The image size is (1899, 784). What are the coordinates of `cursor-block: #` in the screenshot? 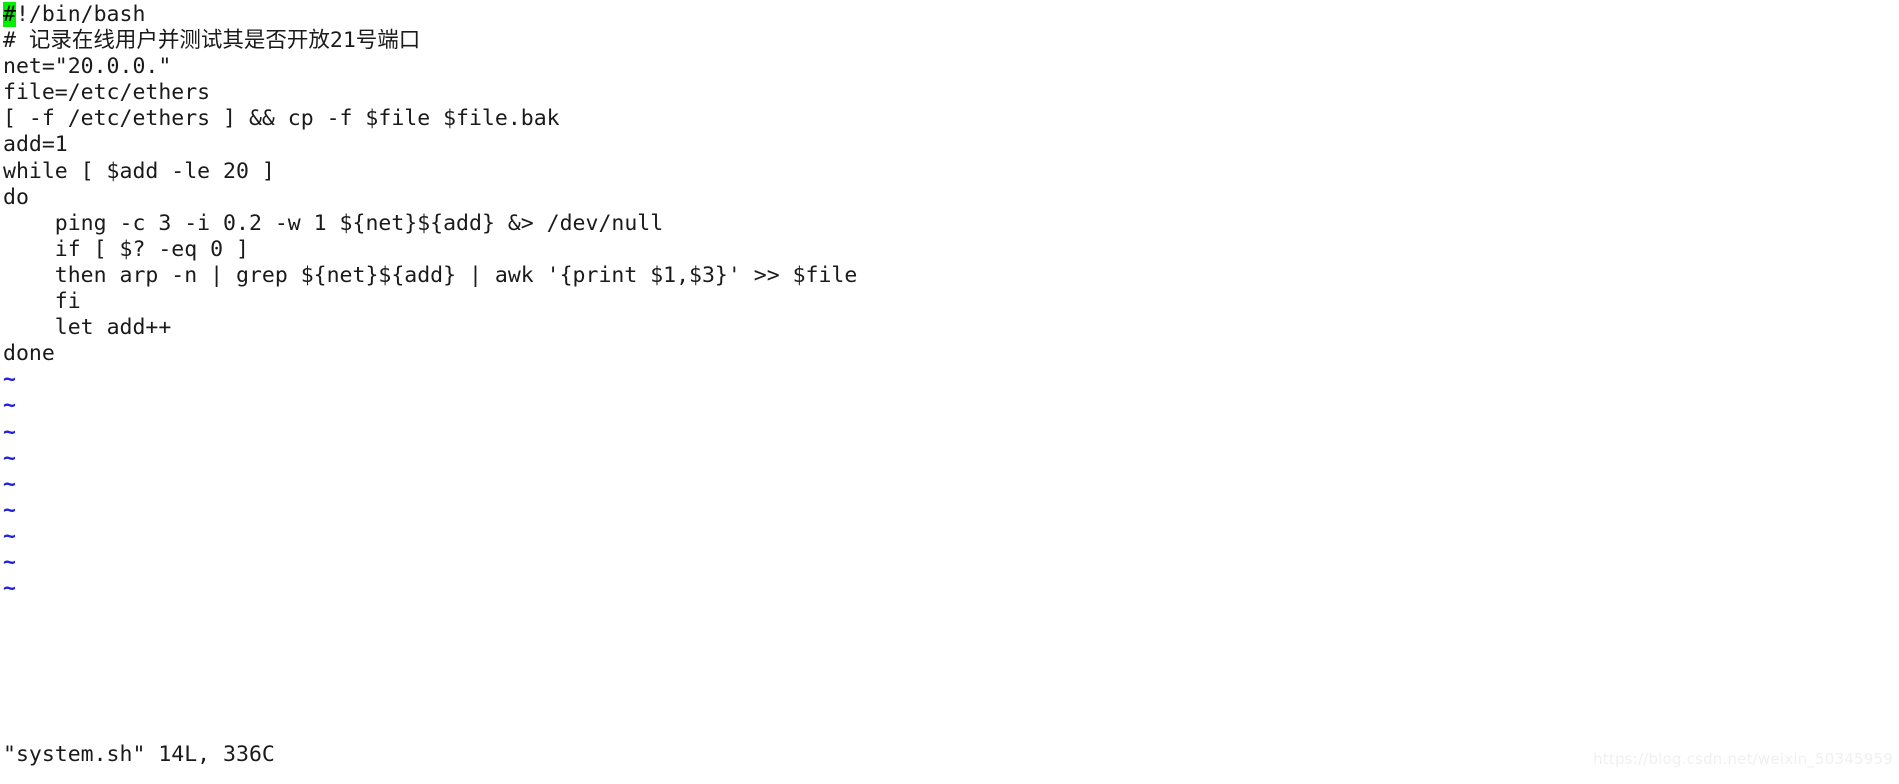 It's located at (9, 14).